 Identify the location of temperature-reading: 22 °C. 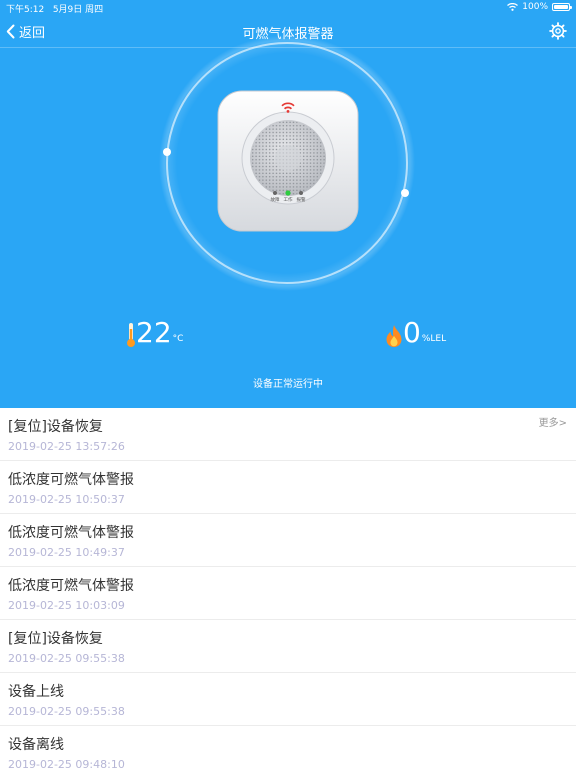
(154, 333).